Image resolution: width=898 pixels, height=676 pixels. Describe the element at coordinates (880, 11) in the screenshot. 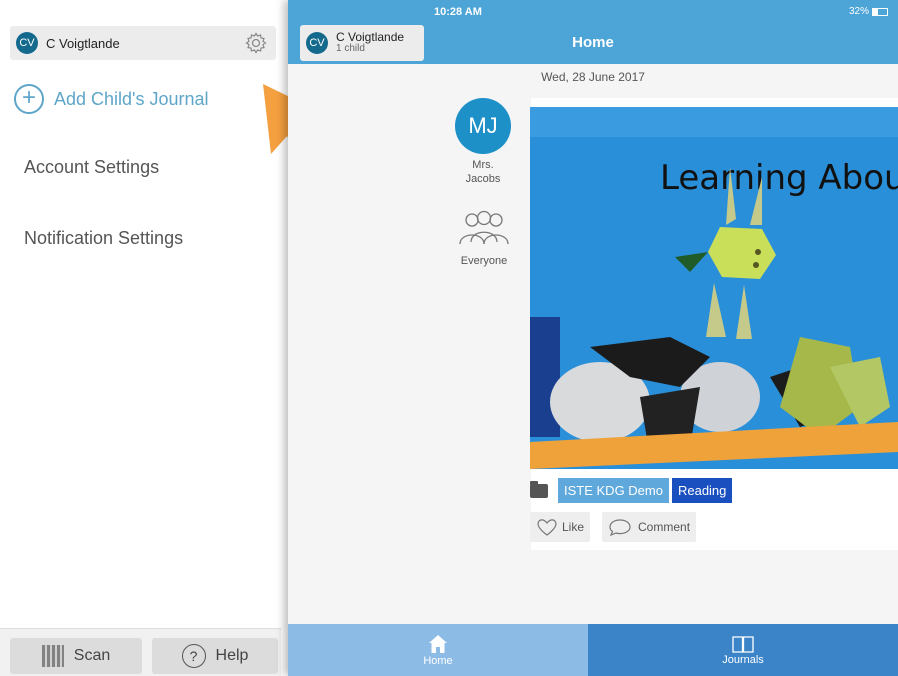

I see `battery-icon` at that location.